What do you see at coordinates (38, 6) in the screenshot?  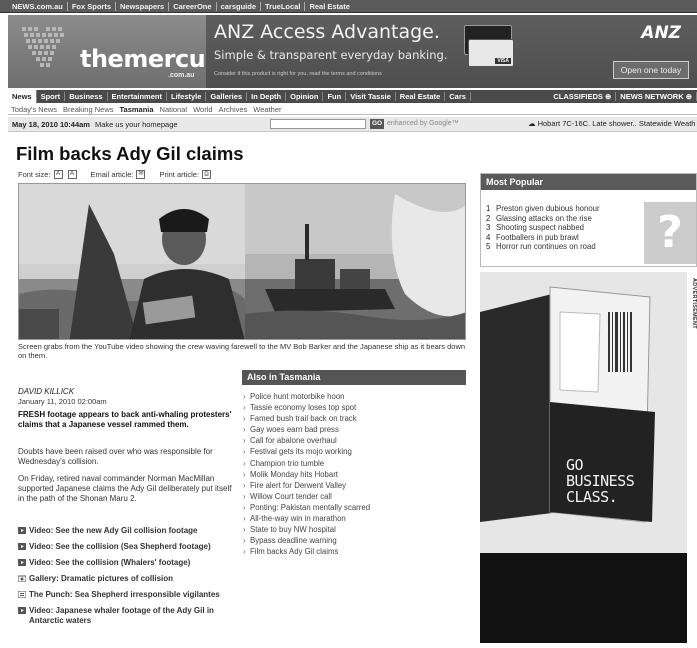 I see `network-link: NEWS.com.au` at bounding box center [38, 6].